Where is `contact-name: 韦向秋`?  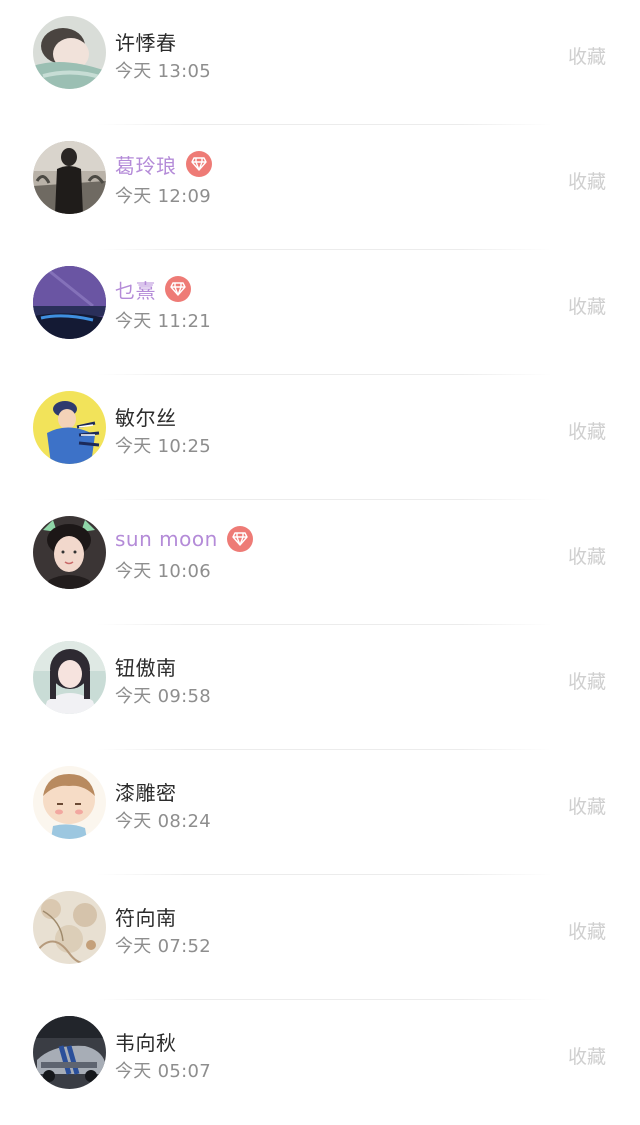 contact-name: 韦向秋 is located at coordinates (146, 1042).